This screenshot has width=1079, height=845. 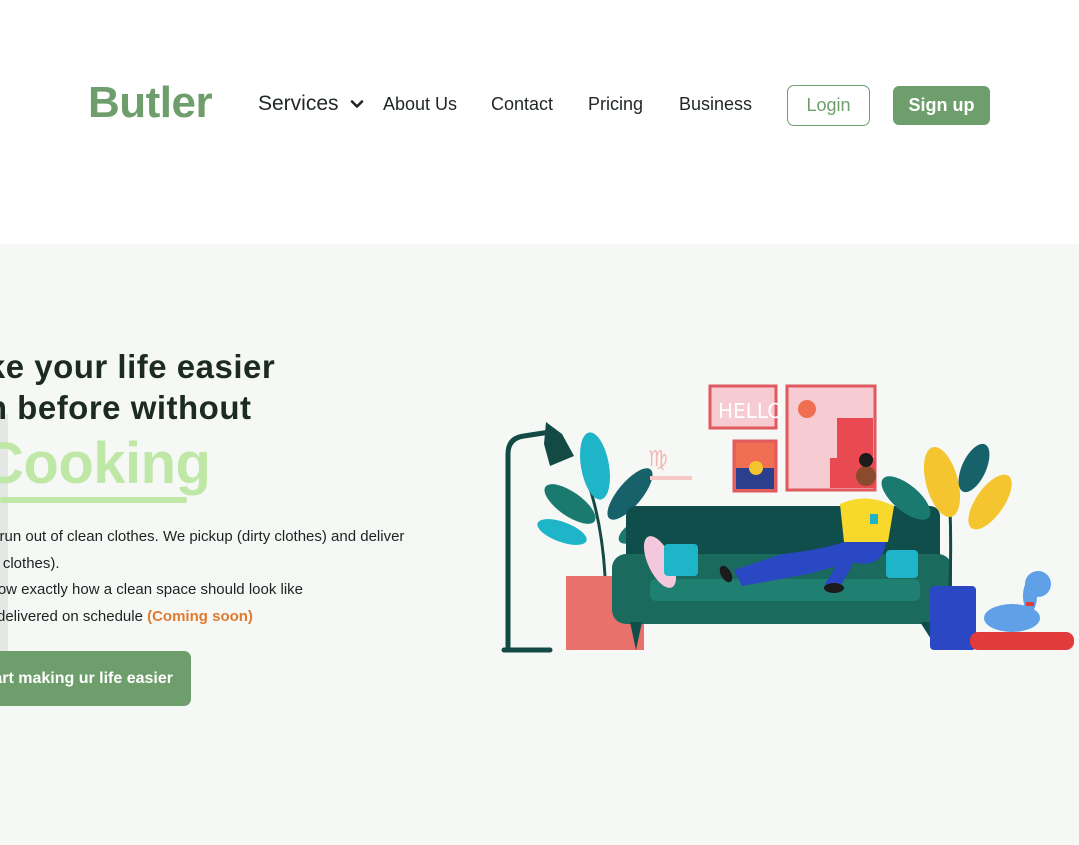 I want to click on nav-services-label: Services, so click(x=298, y=103).